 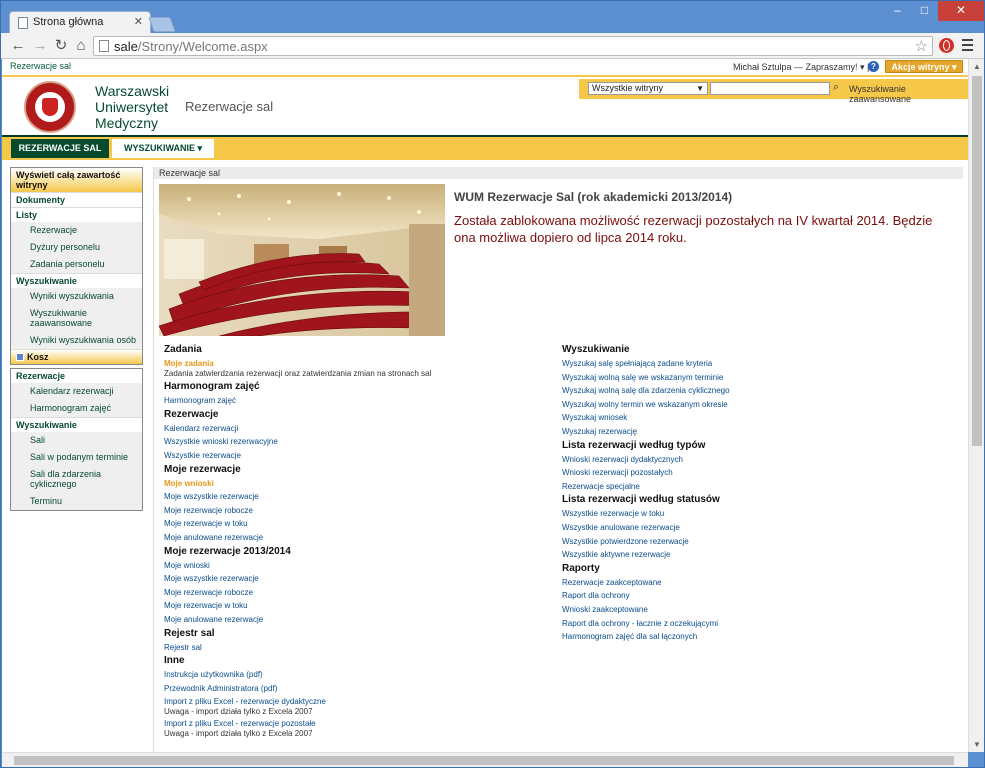 I want to click on list-link: Rezerwacje zaakceptowane, so click(x=759, y=583).